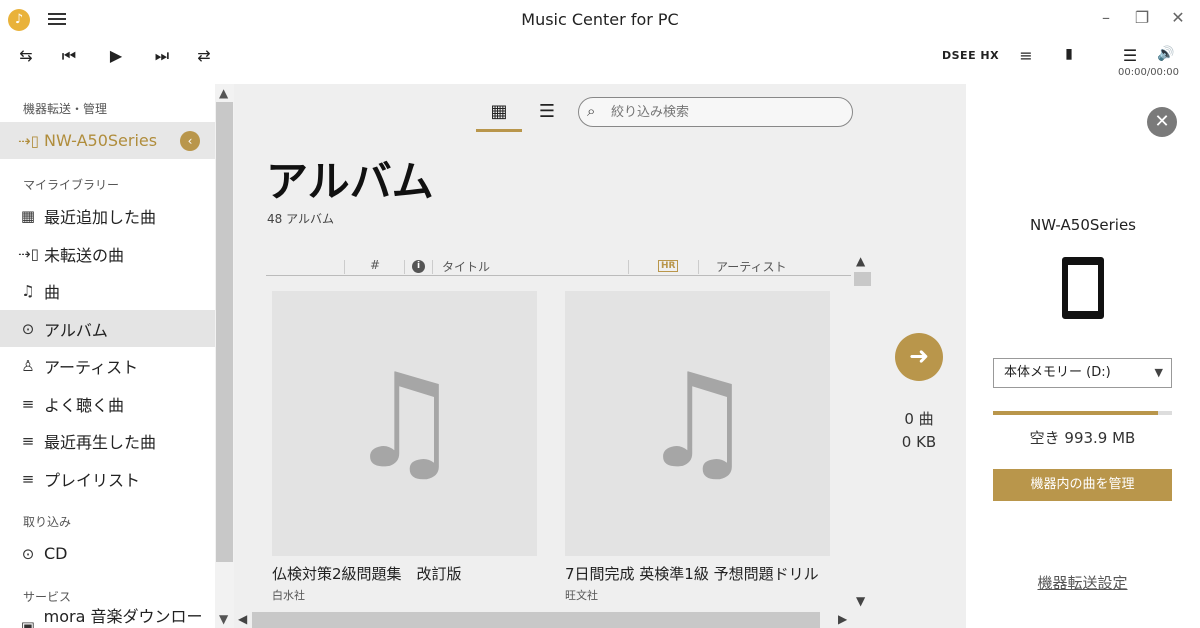 The height and width of the screenshot is (628, 1200). I want to click on sidebar-item-label: NW-A50Series, so click(101, 140).